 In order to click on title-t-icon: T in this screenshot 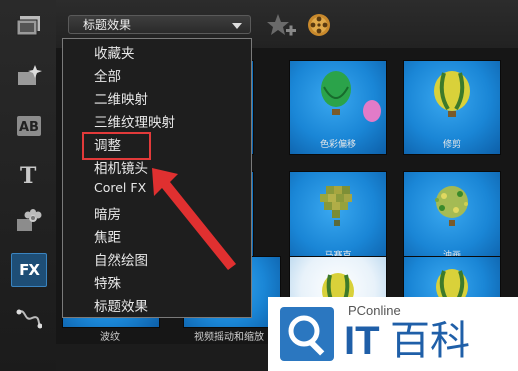, I will do `click(28, 174)`.